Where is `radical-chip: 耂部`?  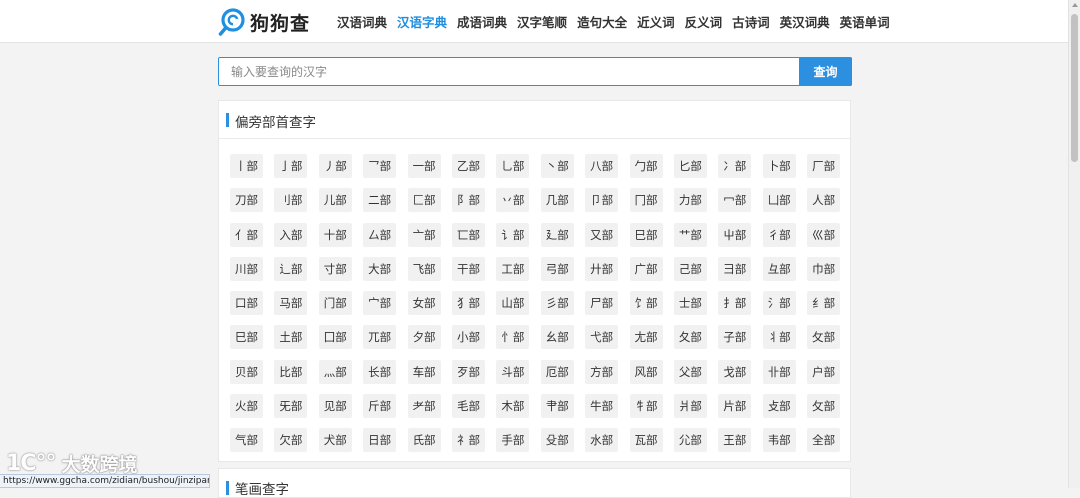 radical-chip: 耂部 is located at coordinates (424, 406).